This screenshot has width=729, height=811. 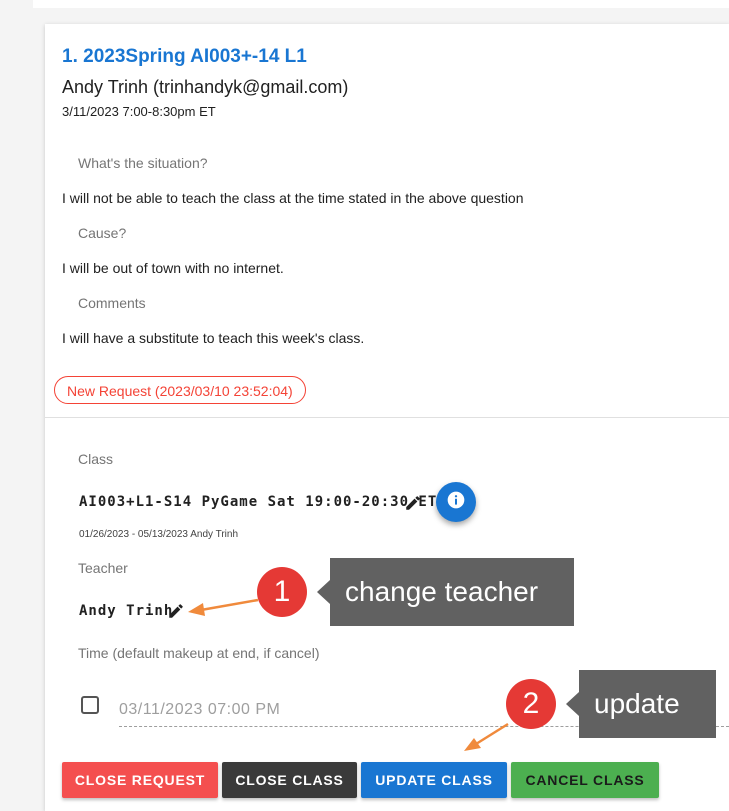 I want to click on annotation-badge-1: 1, so click(x=282, y=592).